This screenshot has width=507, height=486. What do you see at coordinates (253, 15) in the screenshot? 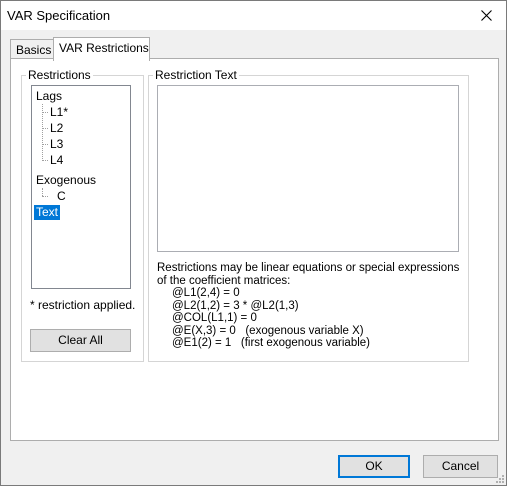
I see `title-bar: VAR Specification` at bounding box center [253, 15].